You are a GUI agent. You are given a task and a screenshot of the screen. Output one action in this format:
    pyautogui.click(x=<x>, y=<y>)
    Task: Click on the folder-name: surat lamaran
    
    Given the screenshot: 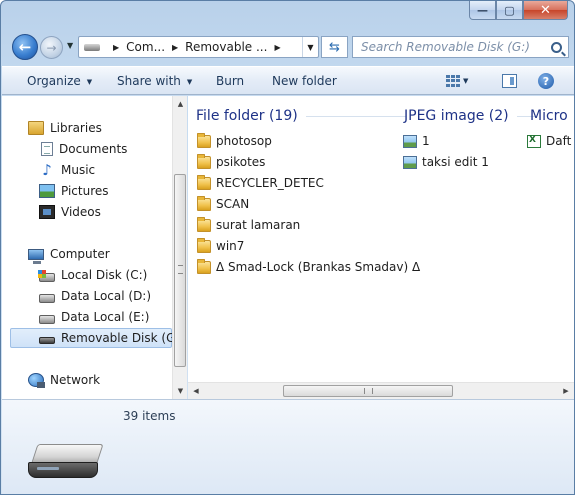 What is the action you would take?
    pyautogui.click(x=258, y=225)
    